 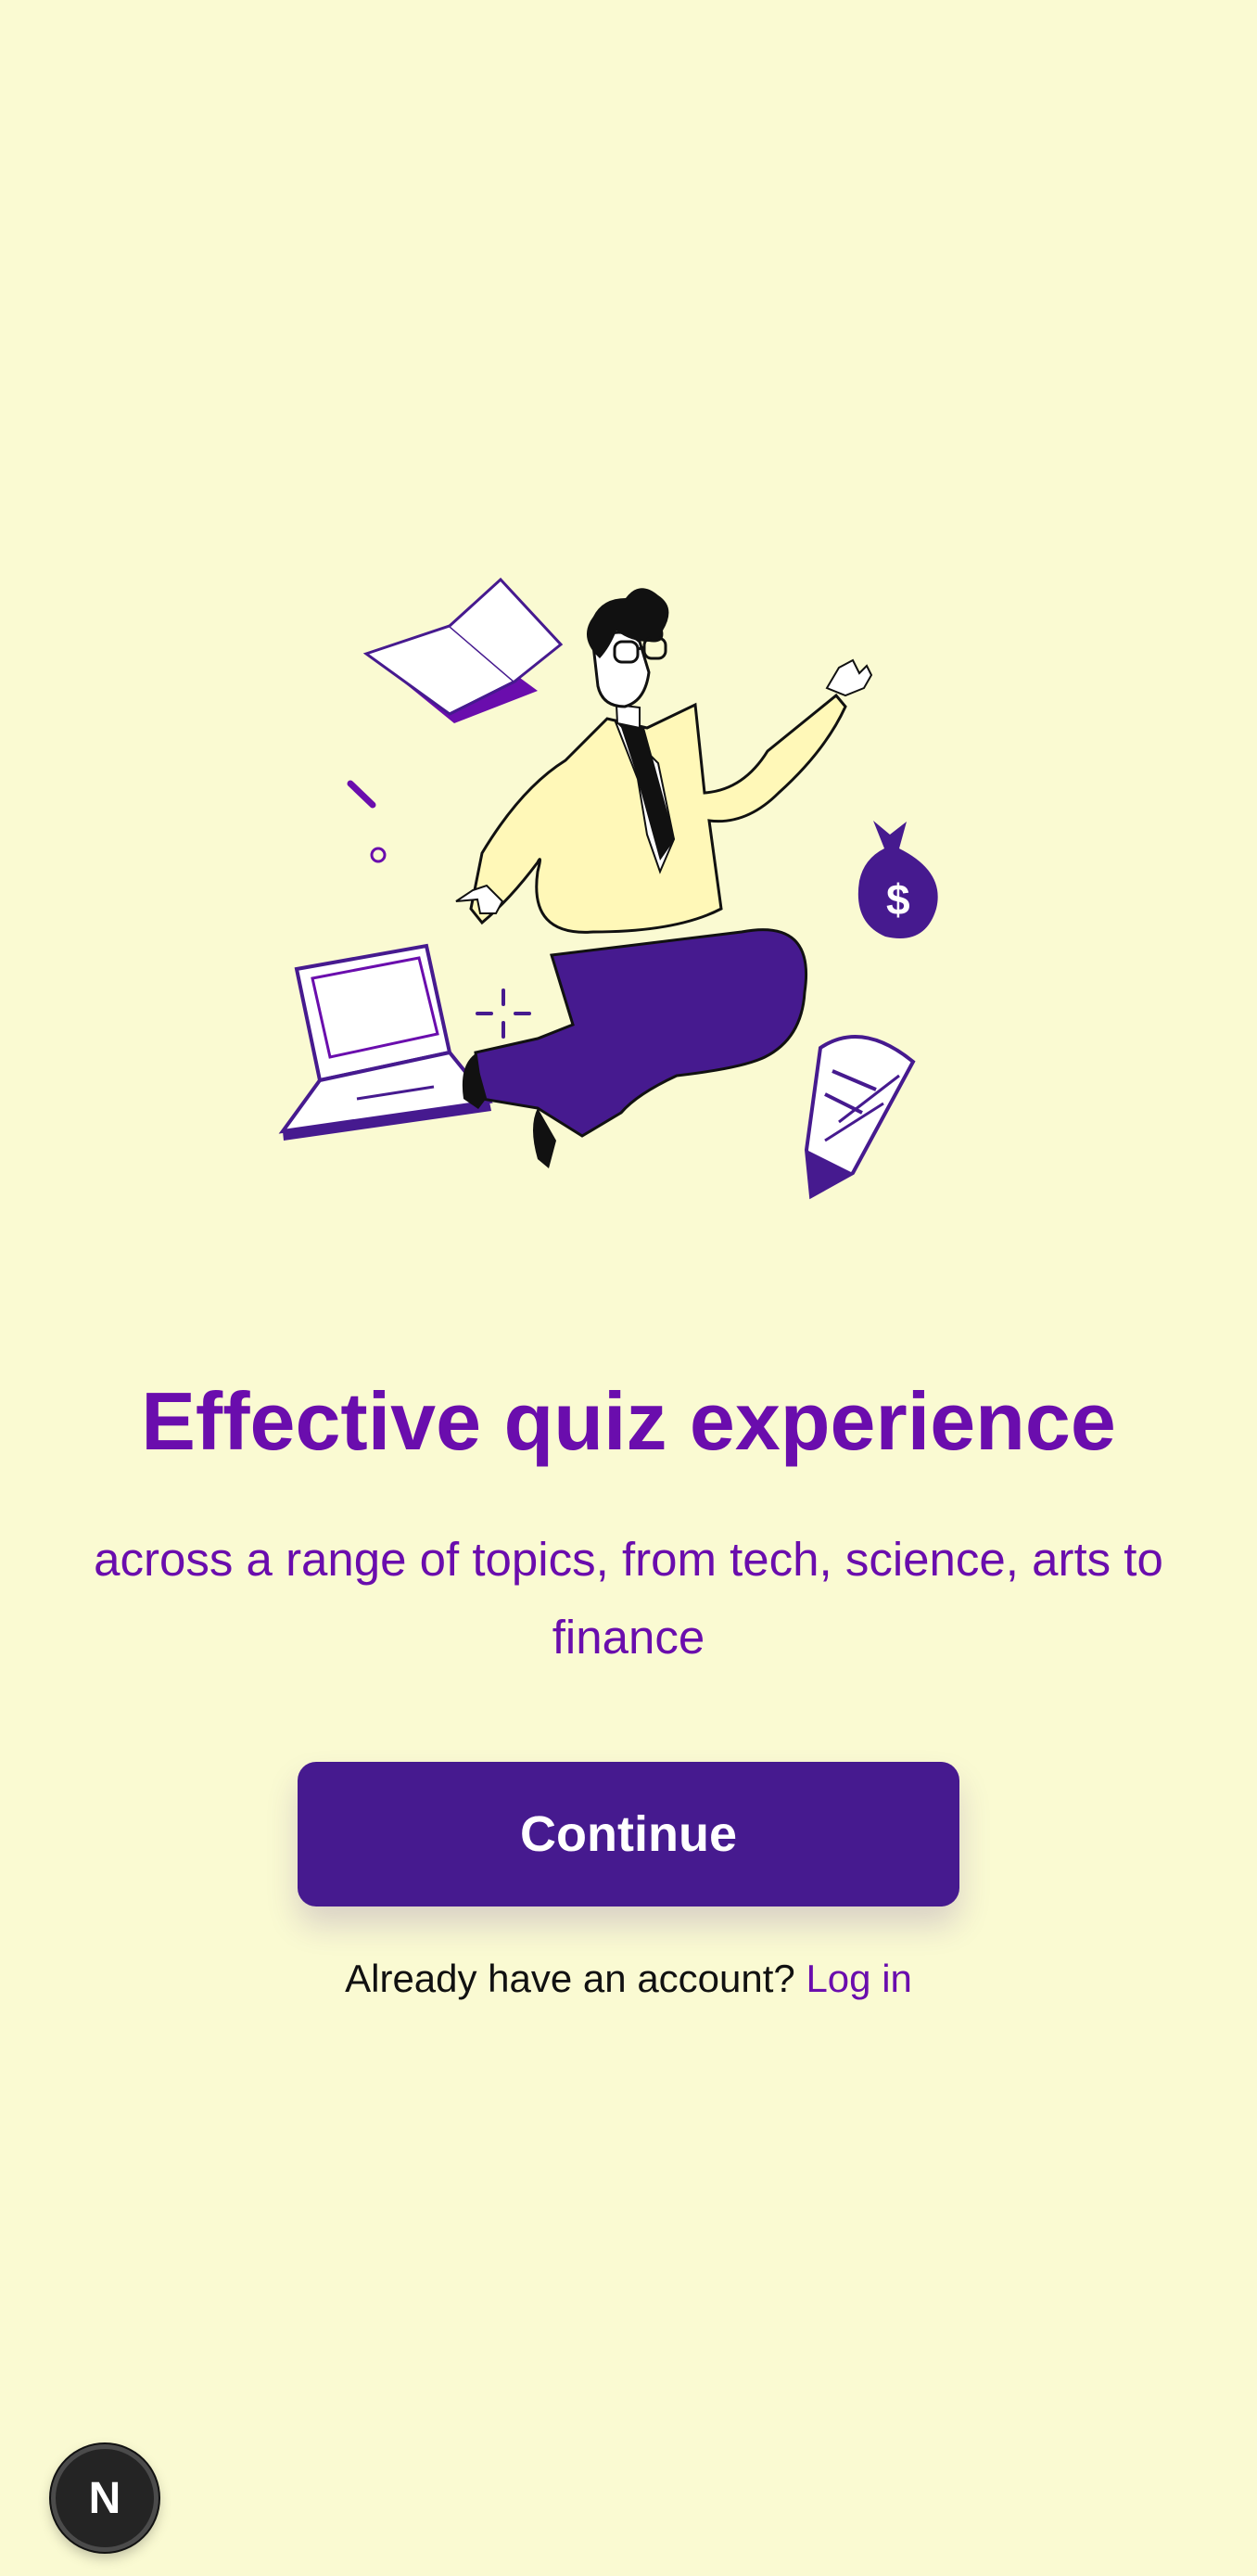 I want to click on continue-button: Continue, so click(x=628, y=1834).